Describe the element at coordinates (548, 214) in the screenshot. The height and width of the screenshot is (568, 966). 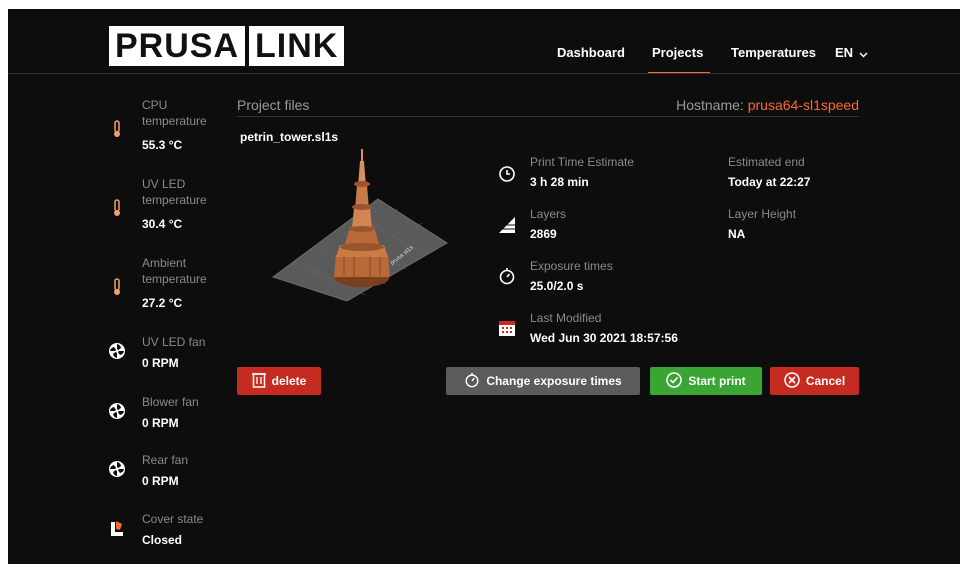
I see `layers-label: Layers` at that location.